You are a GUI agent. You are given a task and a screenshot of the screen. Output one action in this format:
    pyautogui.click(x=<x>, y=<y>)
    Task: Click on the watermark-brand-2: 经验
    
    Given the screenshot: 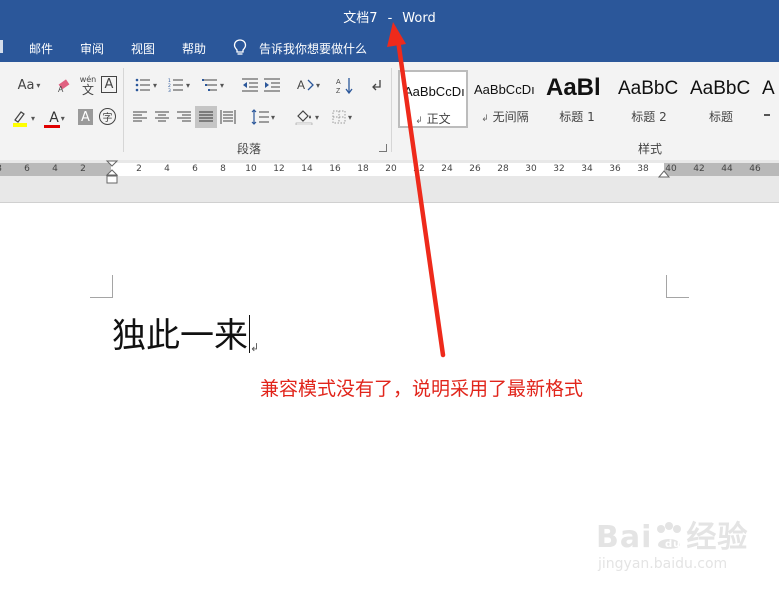 What is the action you would take?
    pyautogui.click(x=717, y=537)
    